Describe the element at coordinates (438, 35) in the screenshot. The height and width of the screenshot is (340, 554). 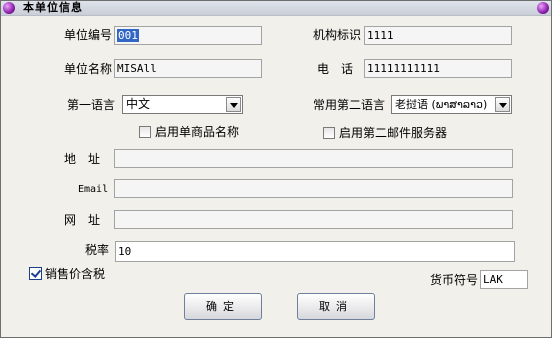
I see `org-id-input: 1111` at that location.